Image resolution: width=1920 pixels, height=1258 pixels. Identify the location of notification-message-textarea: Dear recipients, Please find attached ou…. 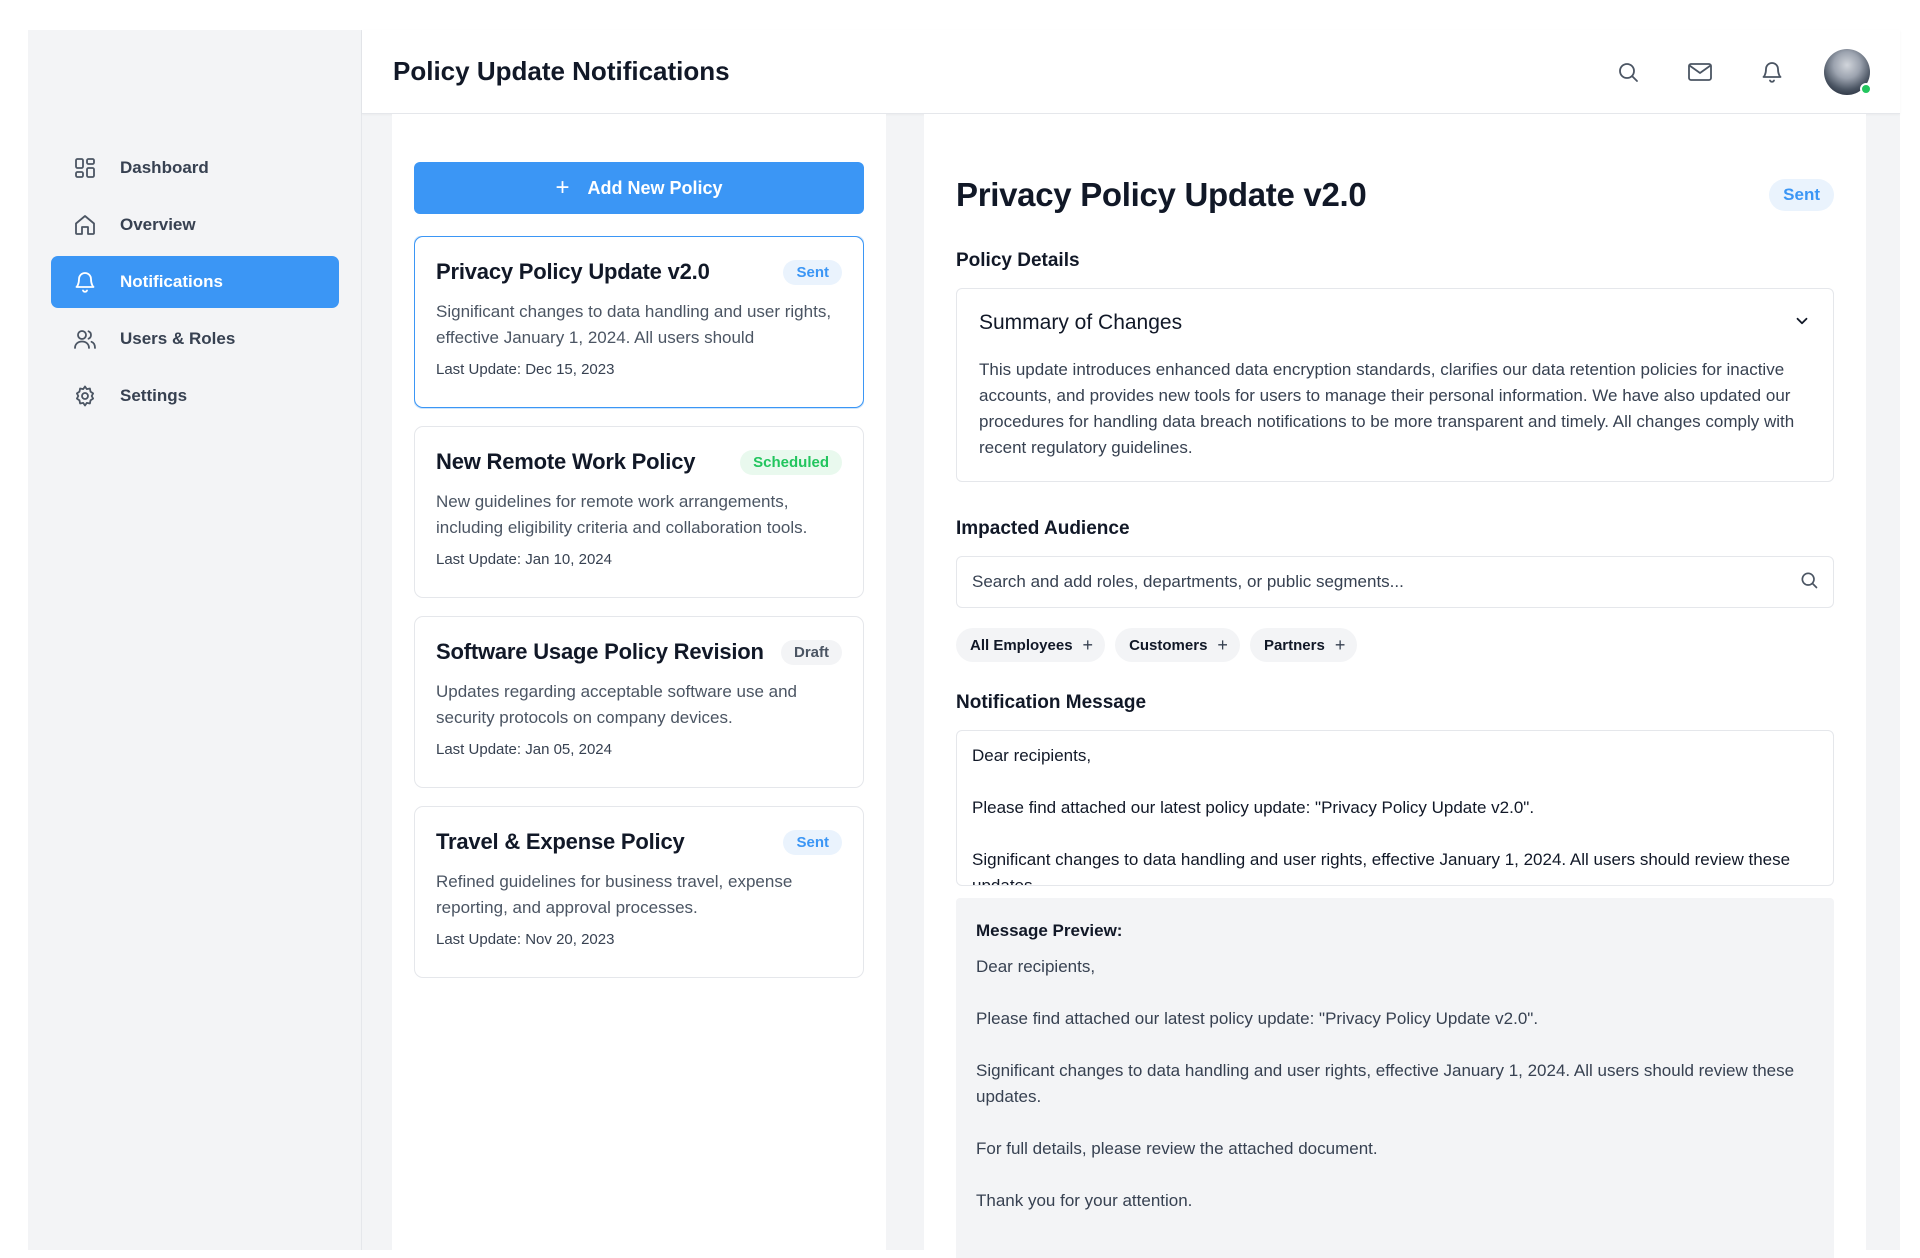
(1395, 808).